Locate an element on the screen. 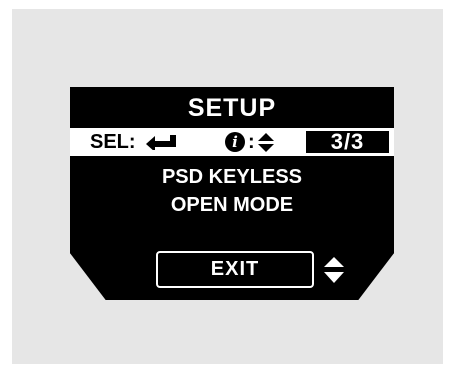 This screenshot has height=371, width=454. select-label: SEL: is located at coordinates (113, 142).